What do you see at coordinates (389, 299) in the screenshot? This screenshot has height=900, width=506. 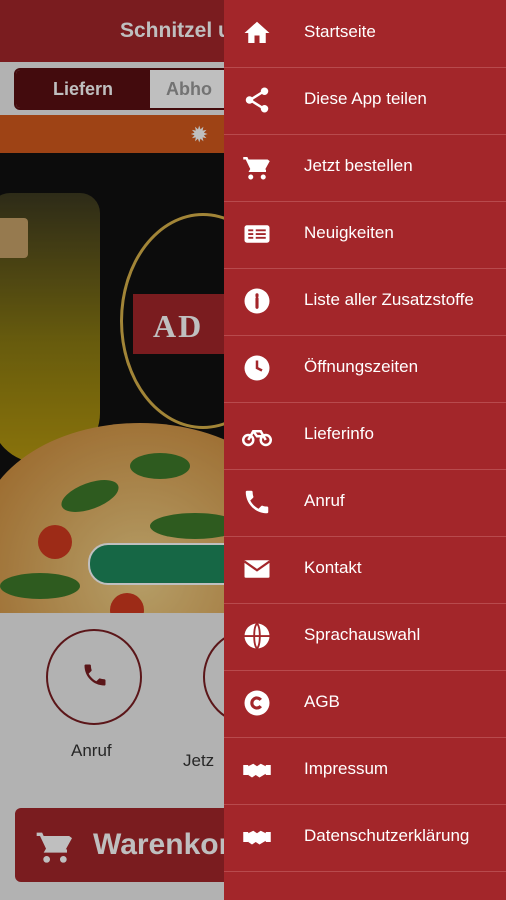 I see `drawer-item-label: Liste aller Zusatzstoffe` at bounding box center [389, 299].